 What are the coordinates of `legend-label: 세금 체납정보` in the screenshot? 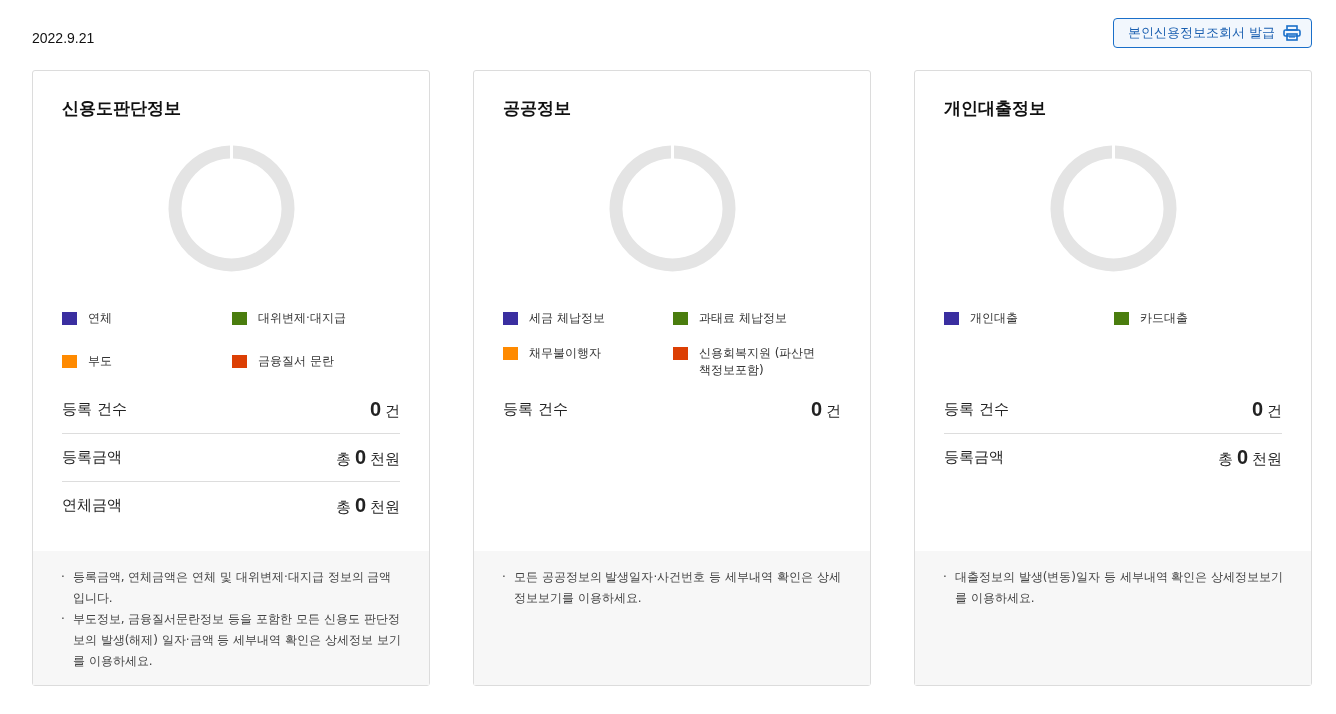 It's located at (567, 318).